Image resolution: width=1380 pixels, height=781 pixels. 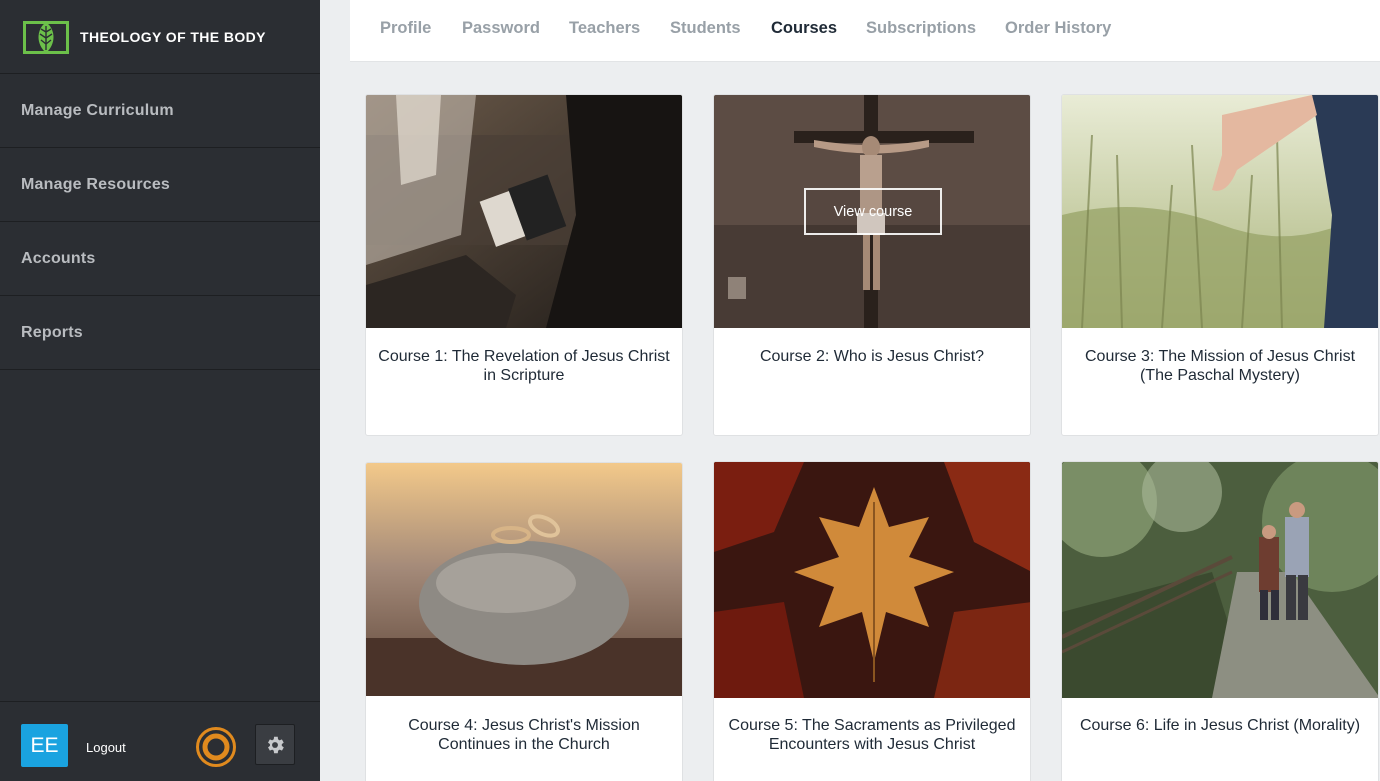 I want to click on tab-courses: Courses, so click(x=804, y=28).